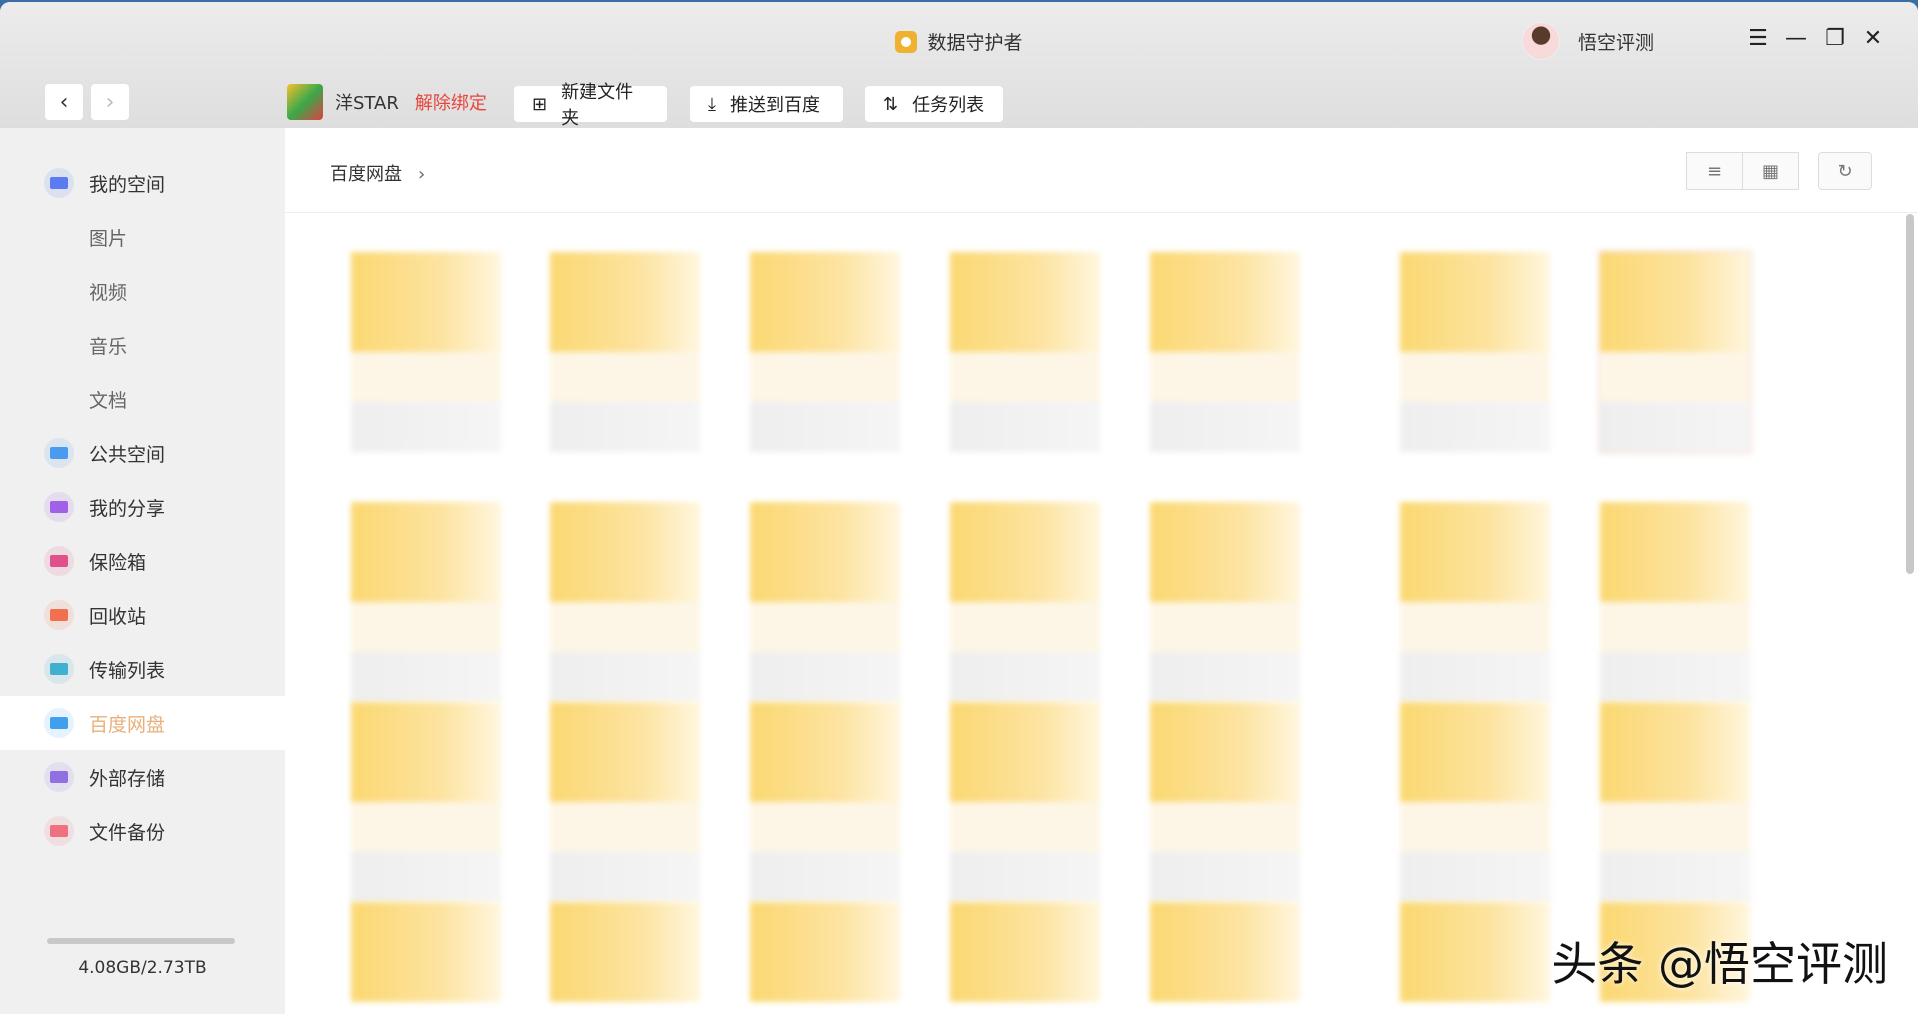 The image size is (1918, 1014). Describe the element at coordinates (934, 104) in the screenshot. I see `task-list-button: ⇅ 任务列表` at that location.